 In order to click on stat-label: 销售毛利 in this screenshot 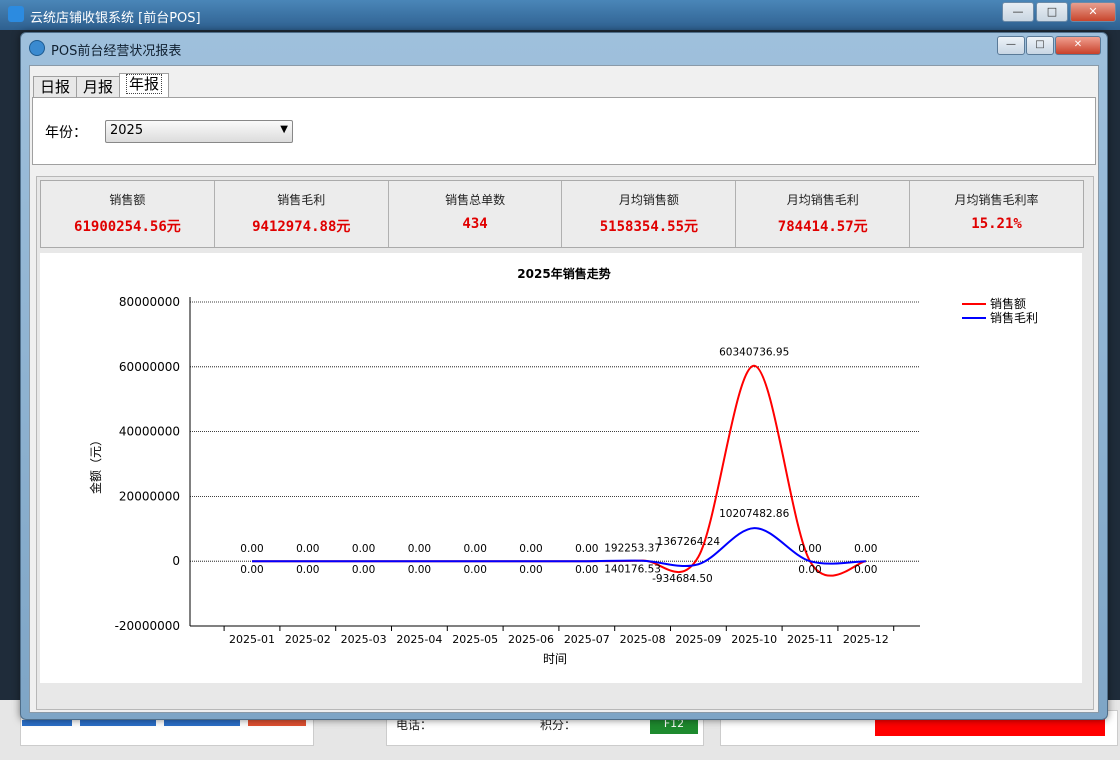, I will do `click(301, 200)`.